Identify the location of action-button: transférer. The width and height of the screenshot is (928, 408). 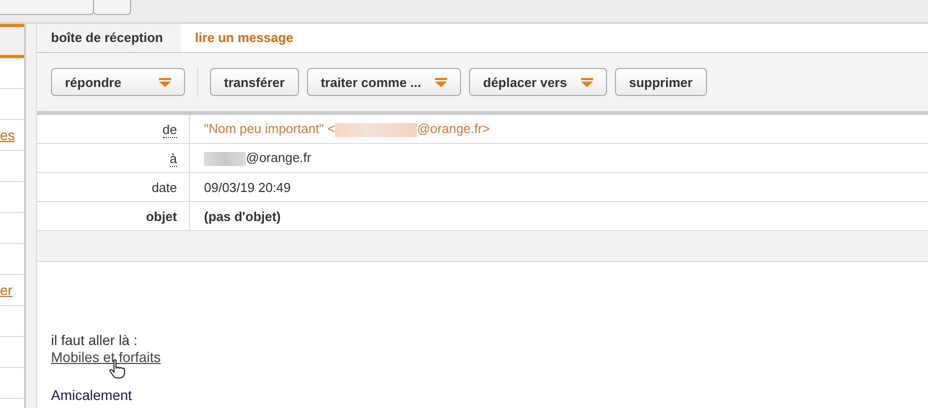
(254, 82).